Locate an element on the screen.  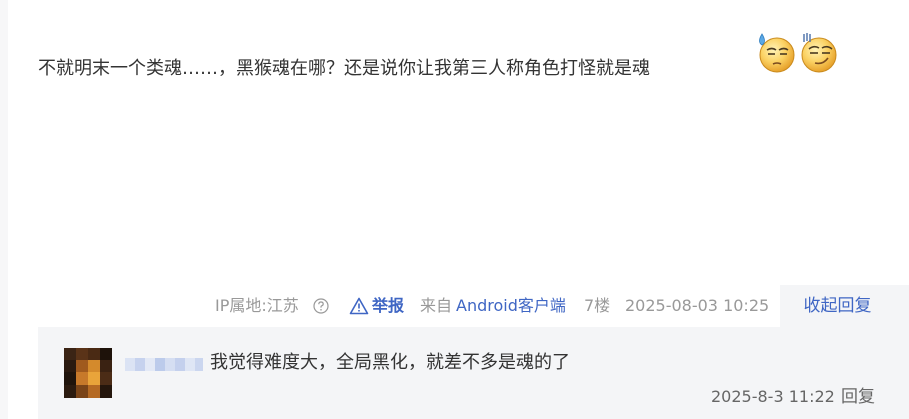
reply-button: 回复 is located at coordinates (858, 397).